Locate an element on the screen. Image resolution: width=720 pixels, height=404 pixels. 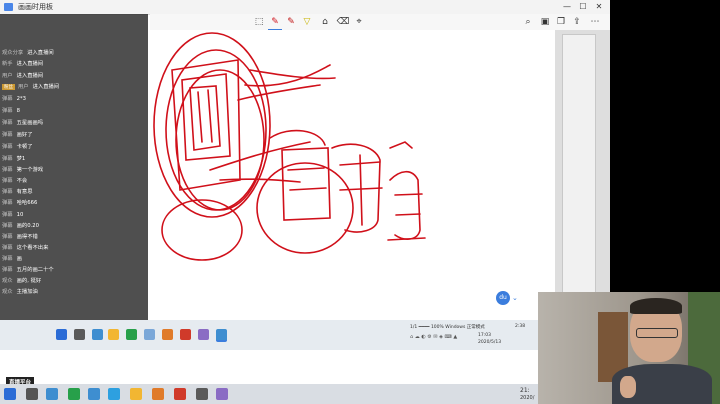
save-icon: ▣ is located at coordinates (545, 22).